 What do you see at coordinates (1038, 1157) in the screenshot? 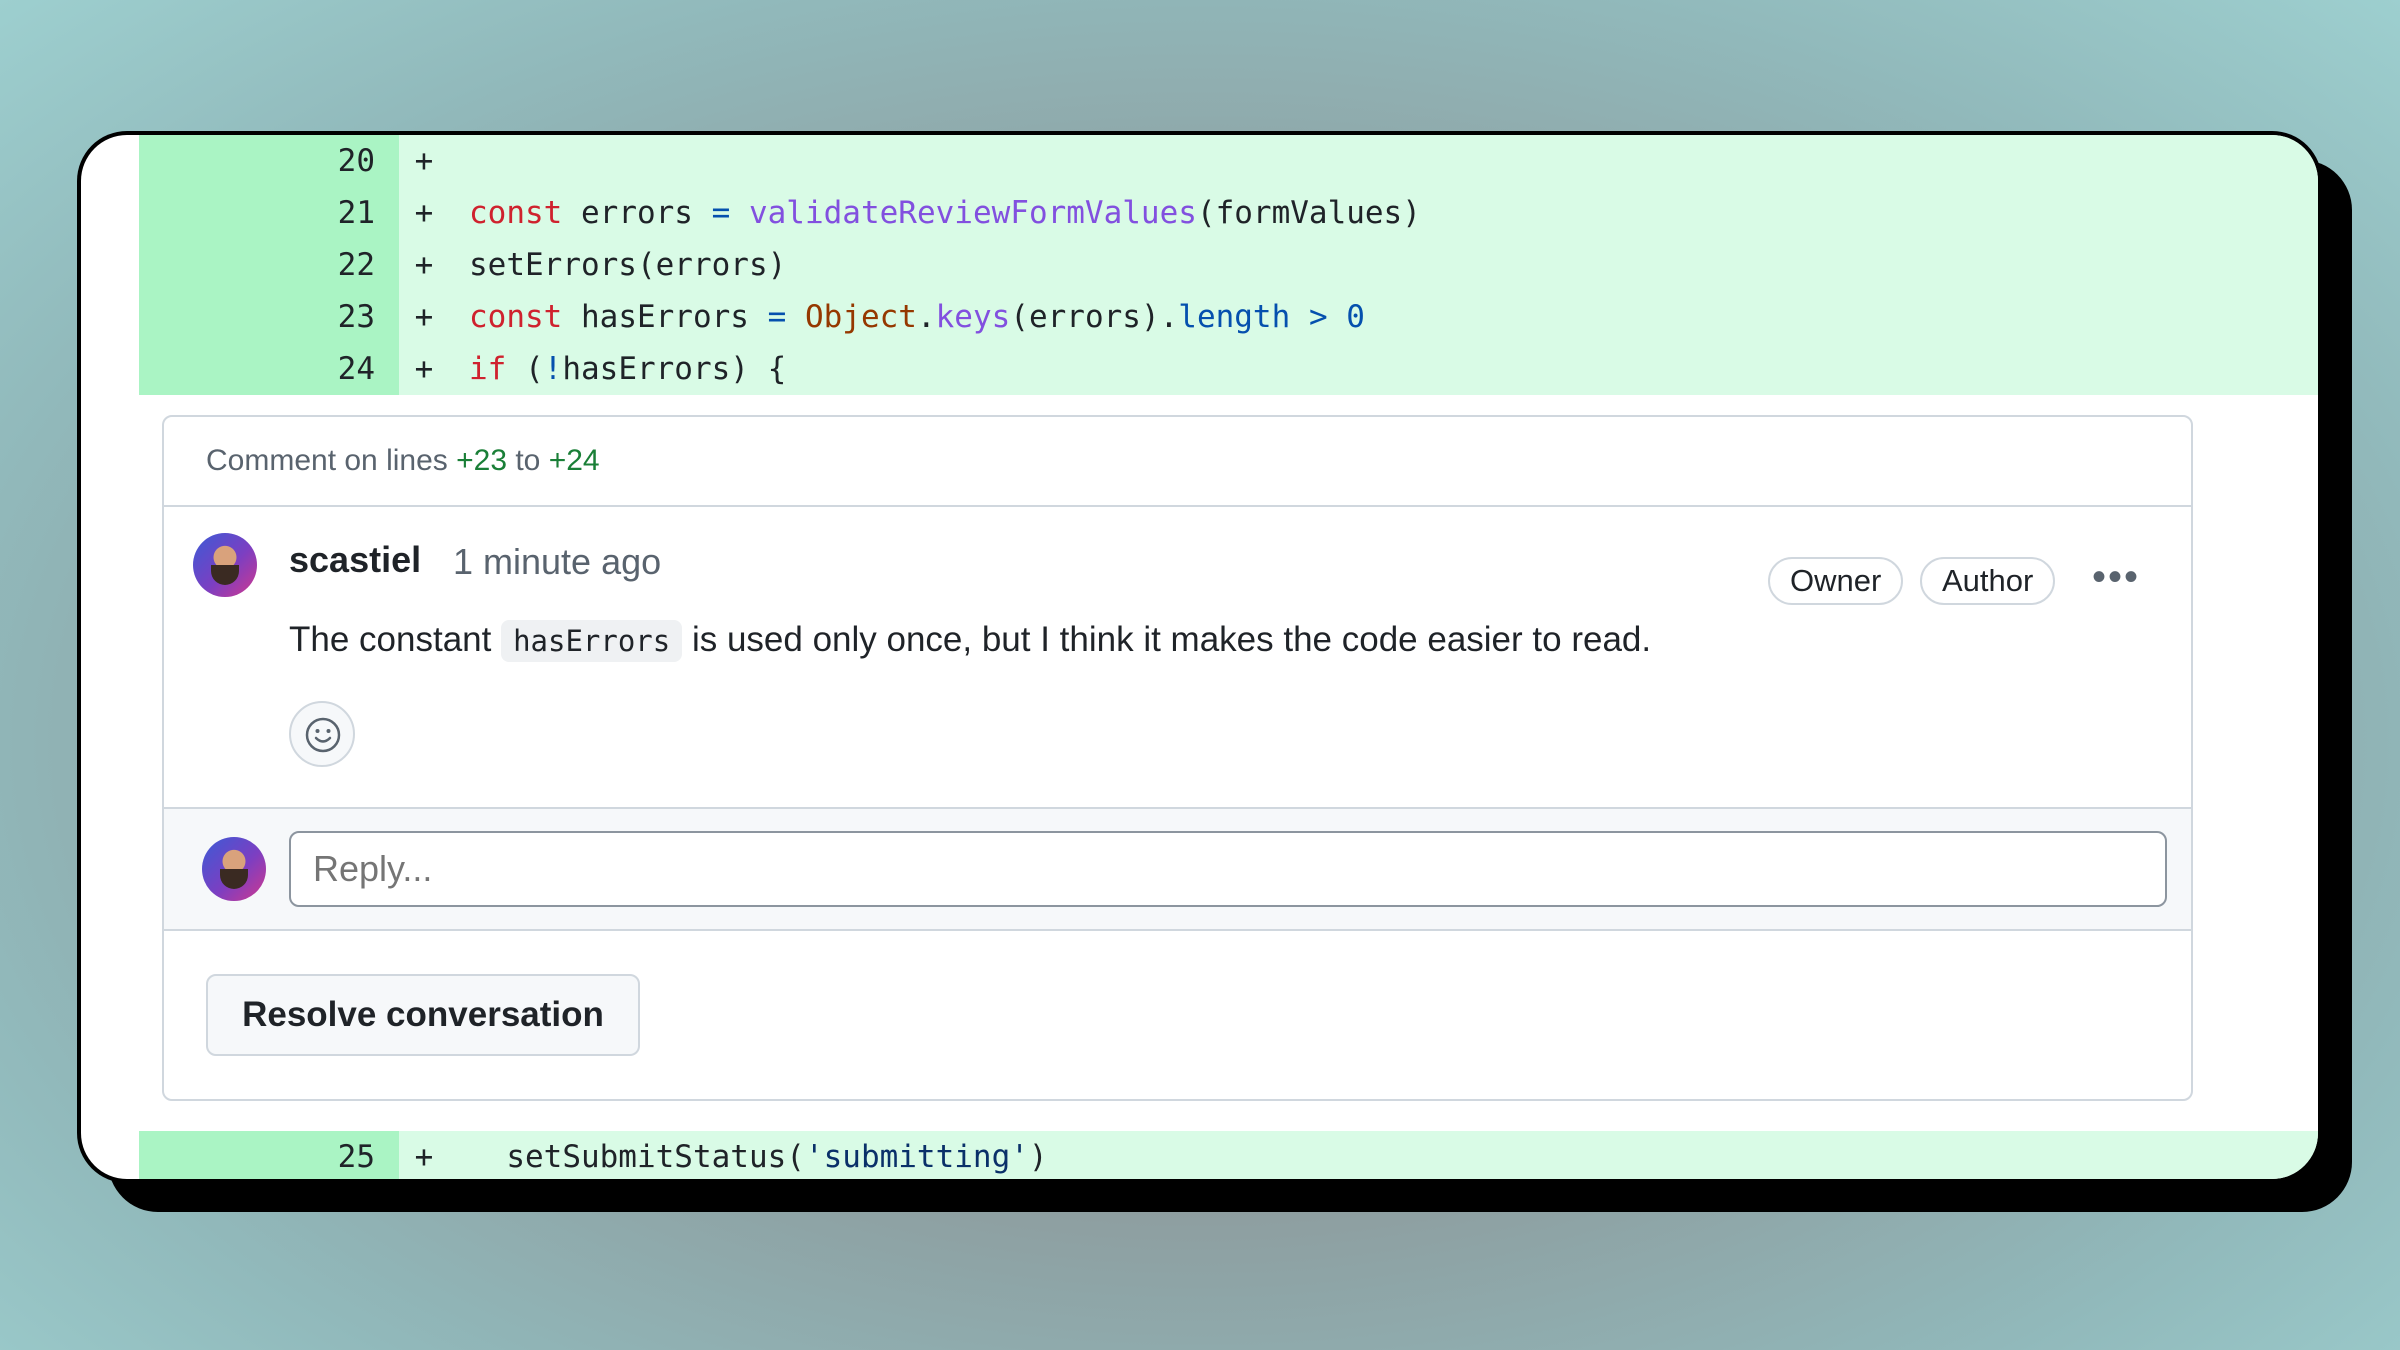
I see `code-token: )` at bounding box center [1038, 1157].